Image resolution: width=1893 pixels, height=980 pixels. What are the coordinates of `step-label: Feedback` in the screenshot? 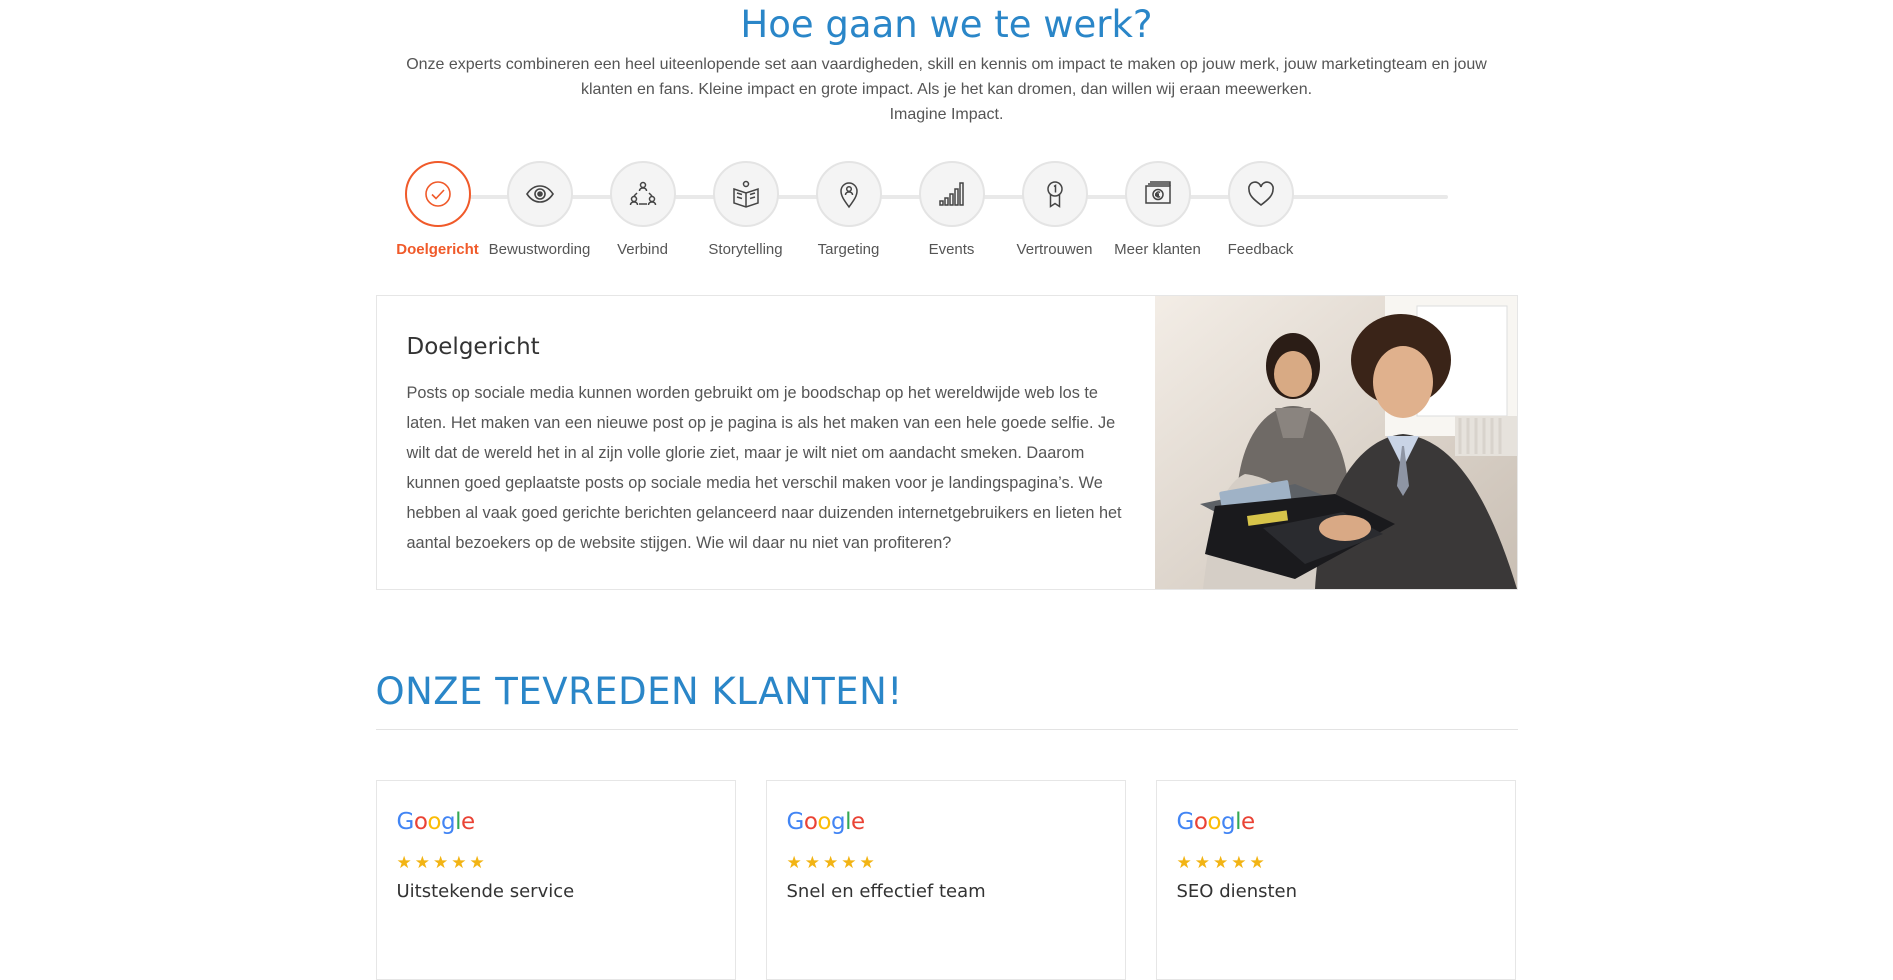 It's located at (1260, 249).